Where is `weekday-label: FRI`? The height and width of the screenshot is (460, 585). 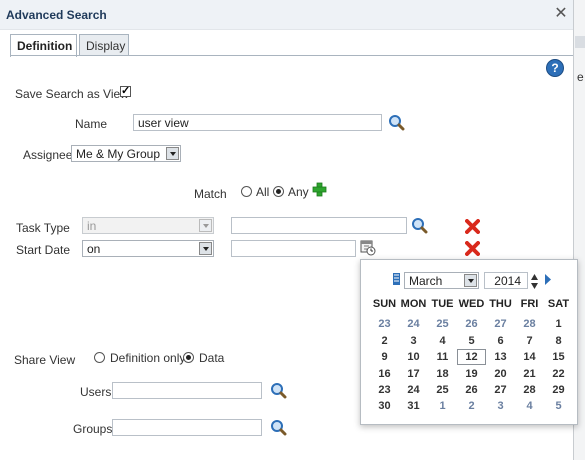 weekday-label: FRI is located at coordinates (529, 304).